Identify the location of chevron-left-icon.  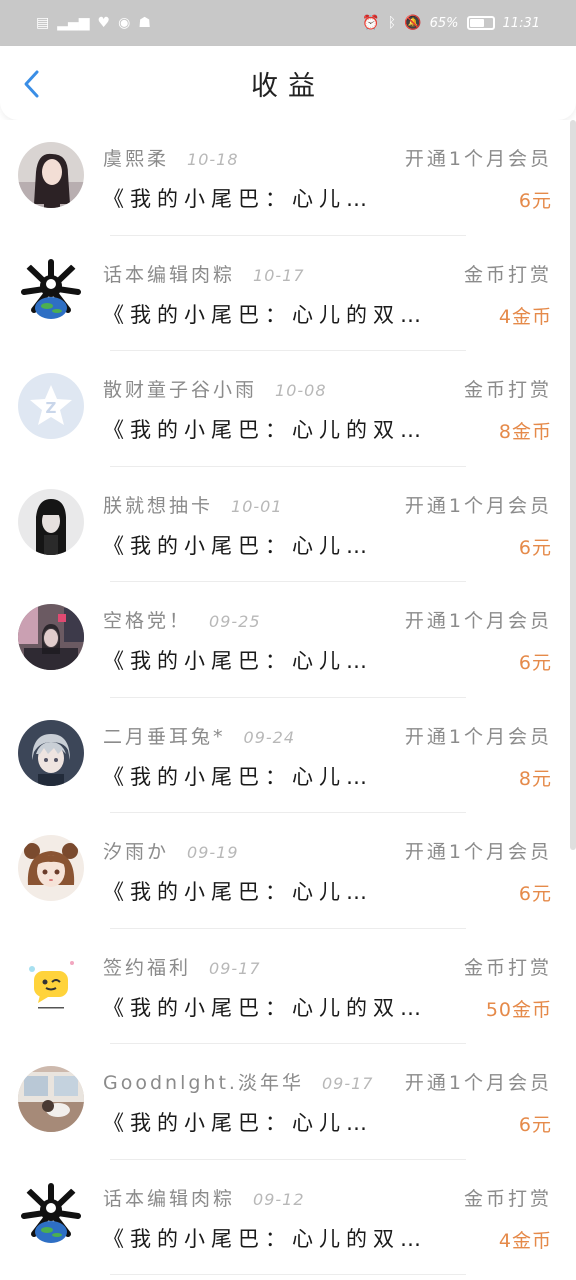
(31, 84).